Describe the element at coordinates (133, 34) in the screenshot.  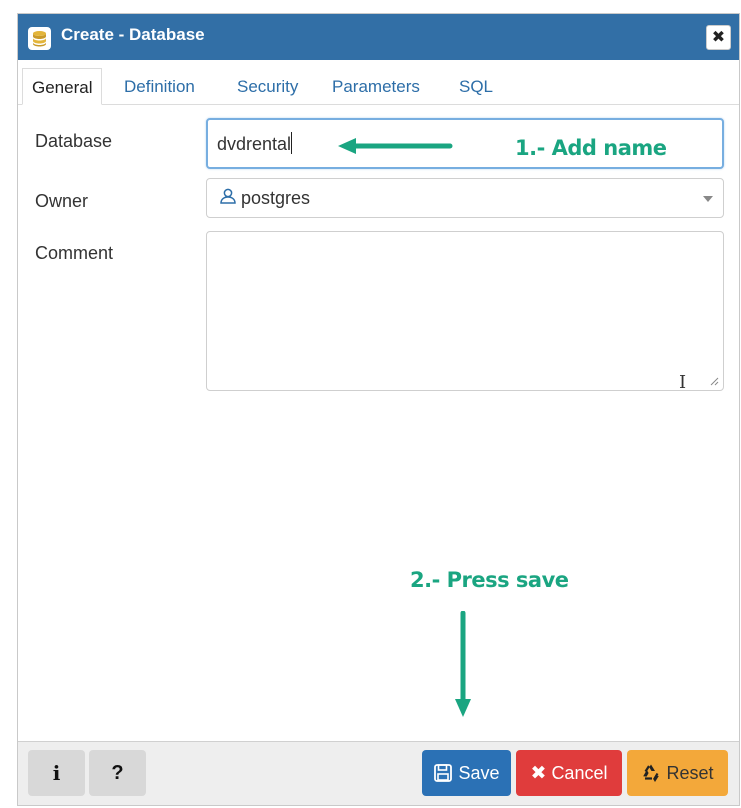
I see `dialog-title: Create - Database` at that location.